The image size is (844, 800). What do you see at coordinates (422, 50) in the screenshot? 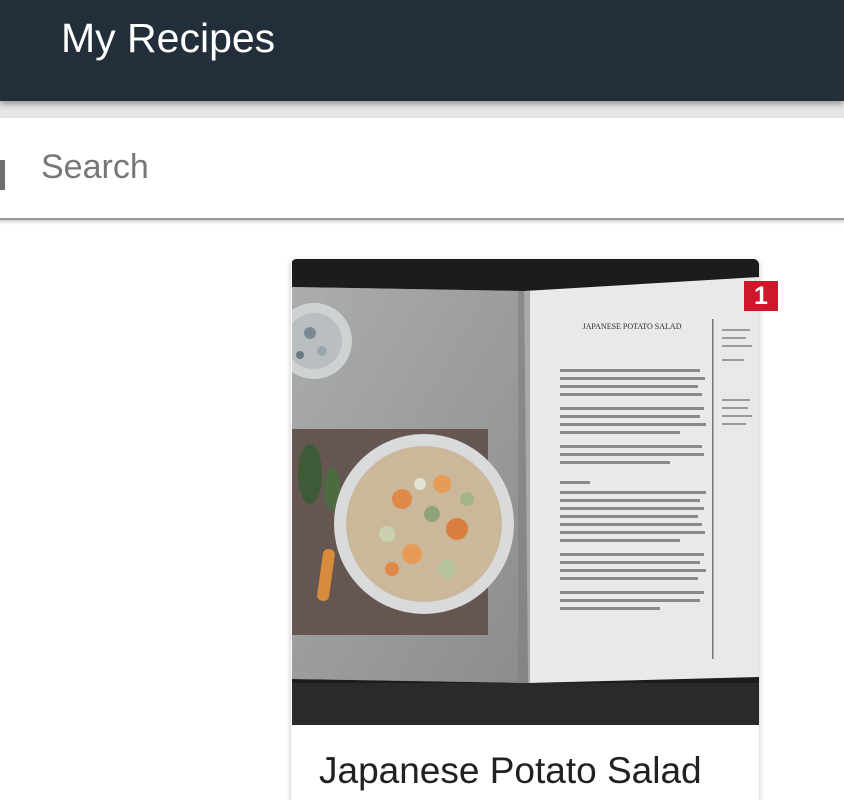
I see `app-bar: My Recipes` at bounding box center [422, 50].